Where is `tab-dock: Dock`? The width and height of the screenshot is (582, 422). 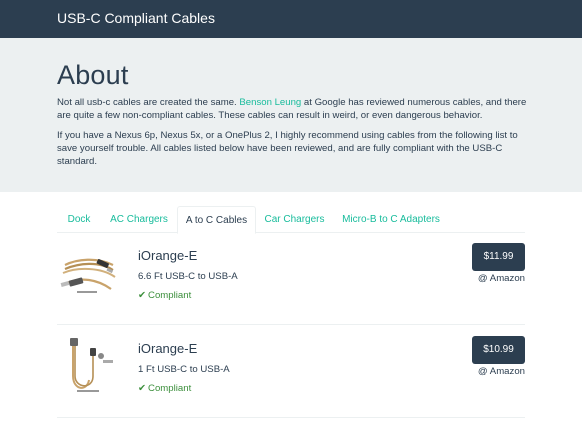
tab-dock: Dock is located at coordinates (79, 219).